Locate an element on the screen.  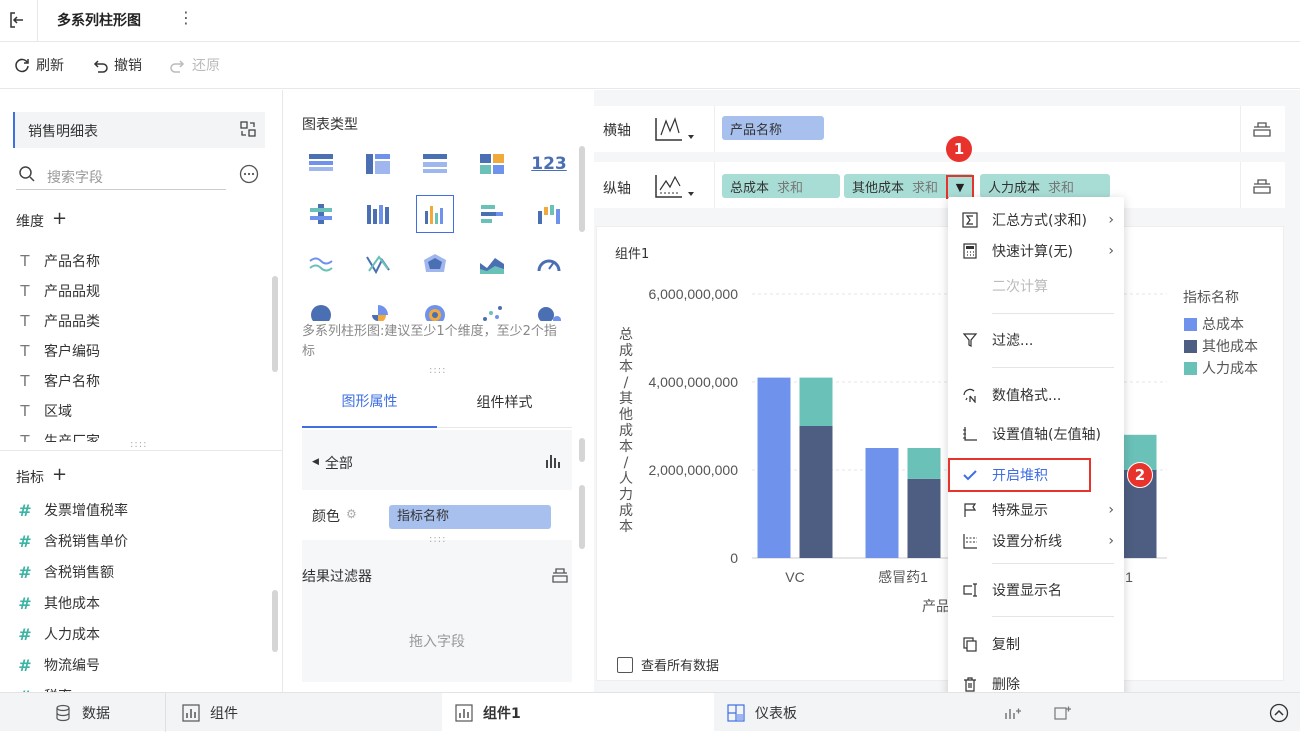
number-chart-icon: 123 is located at coordinates (549, 164).